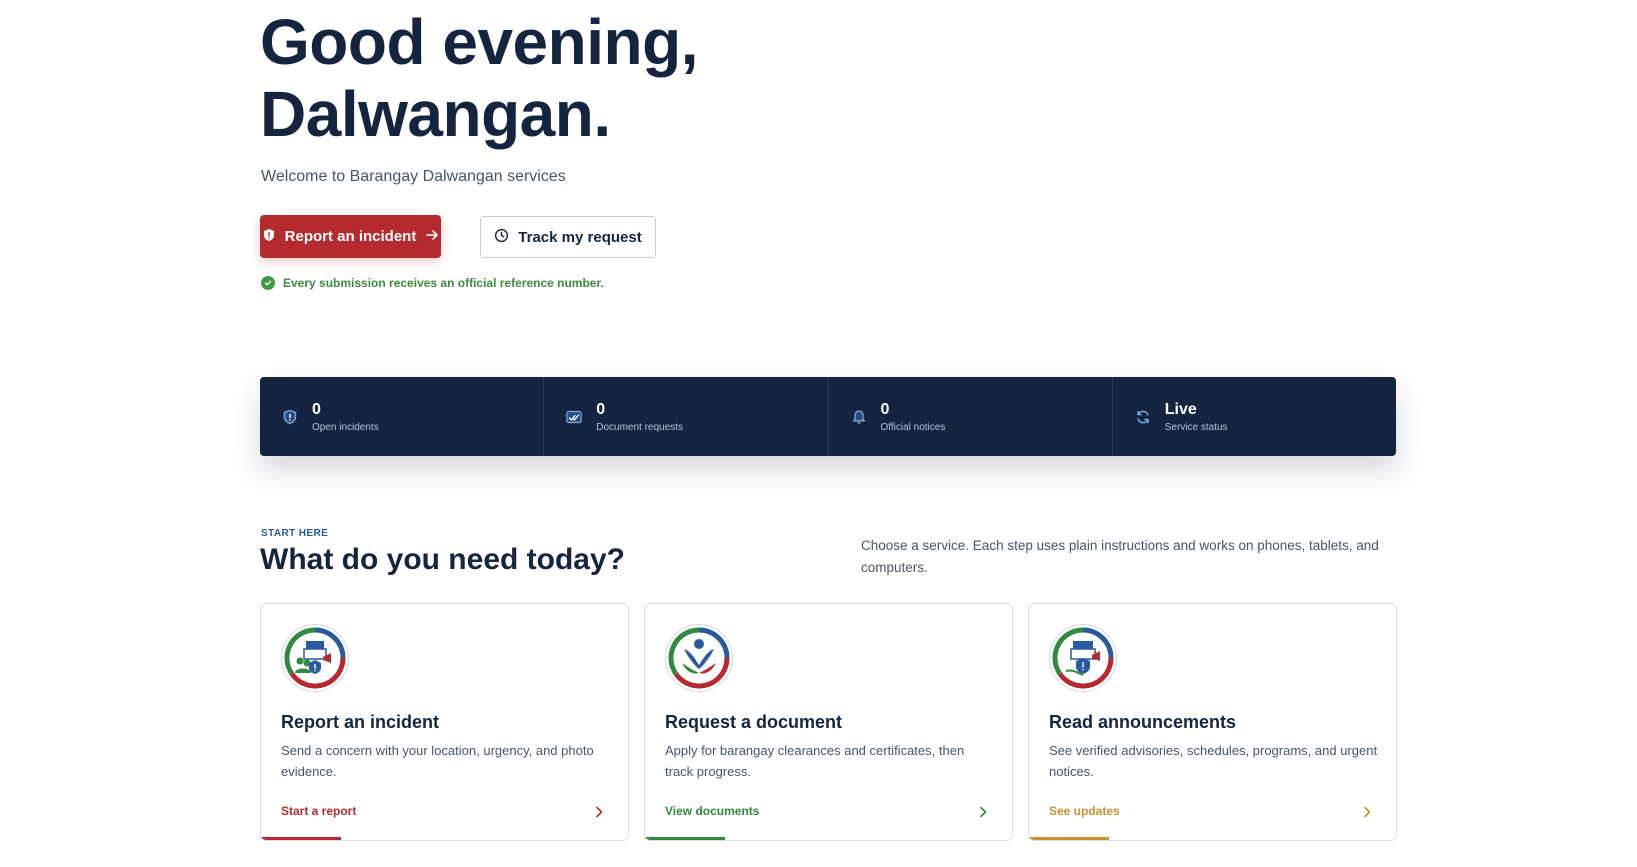 The image size is (1637, 867). Describe the element at coordinates (501, 237) in the screenshot. I see `clock-icon` at that location.